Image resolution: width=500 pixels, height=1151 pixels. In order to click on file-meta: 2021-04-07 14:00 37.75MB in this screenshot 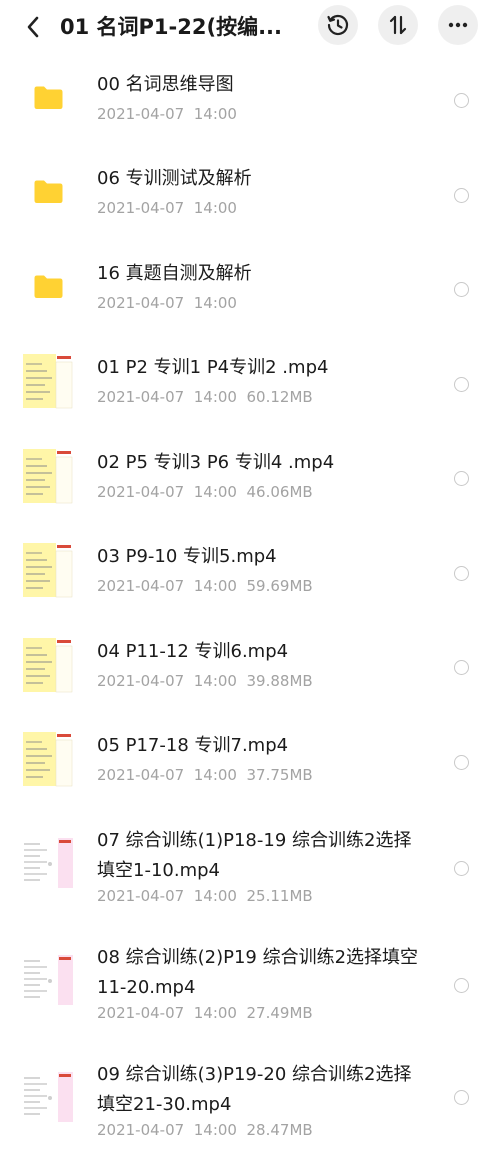, I will do `click(205, 775)`.